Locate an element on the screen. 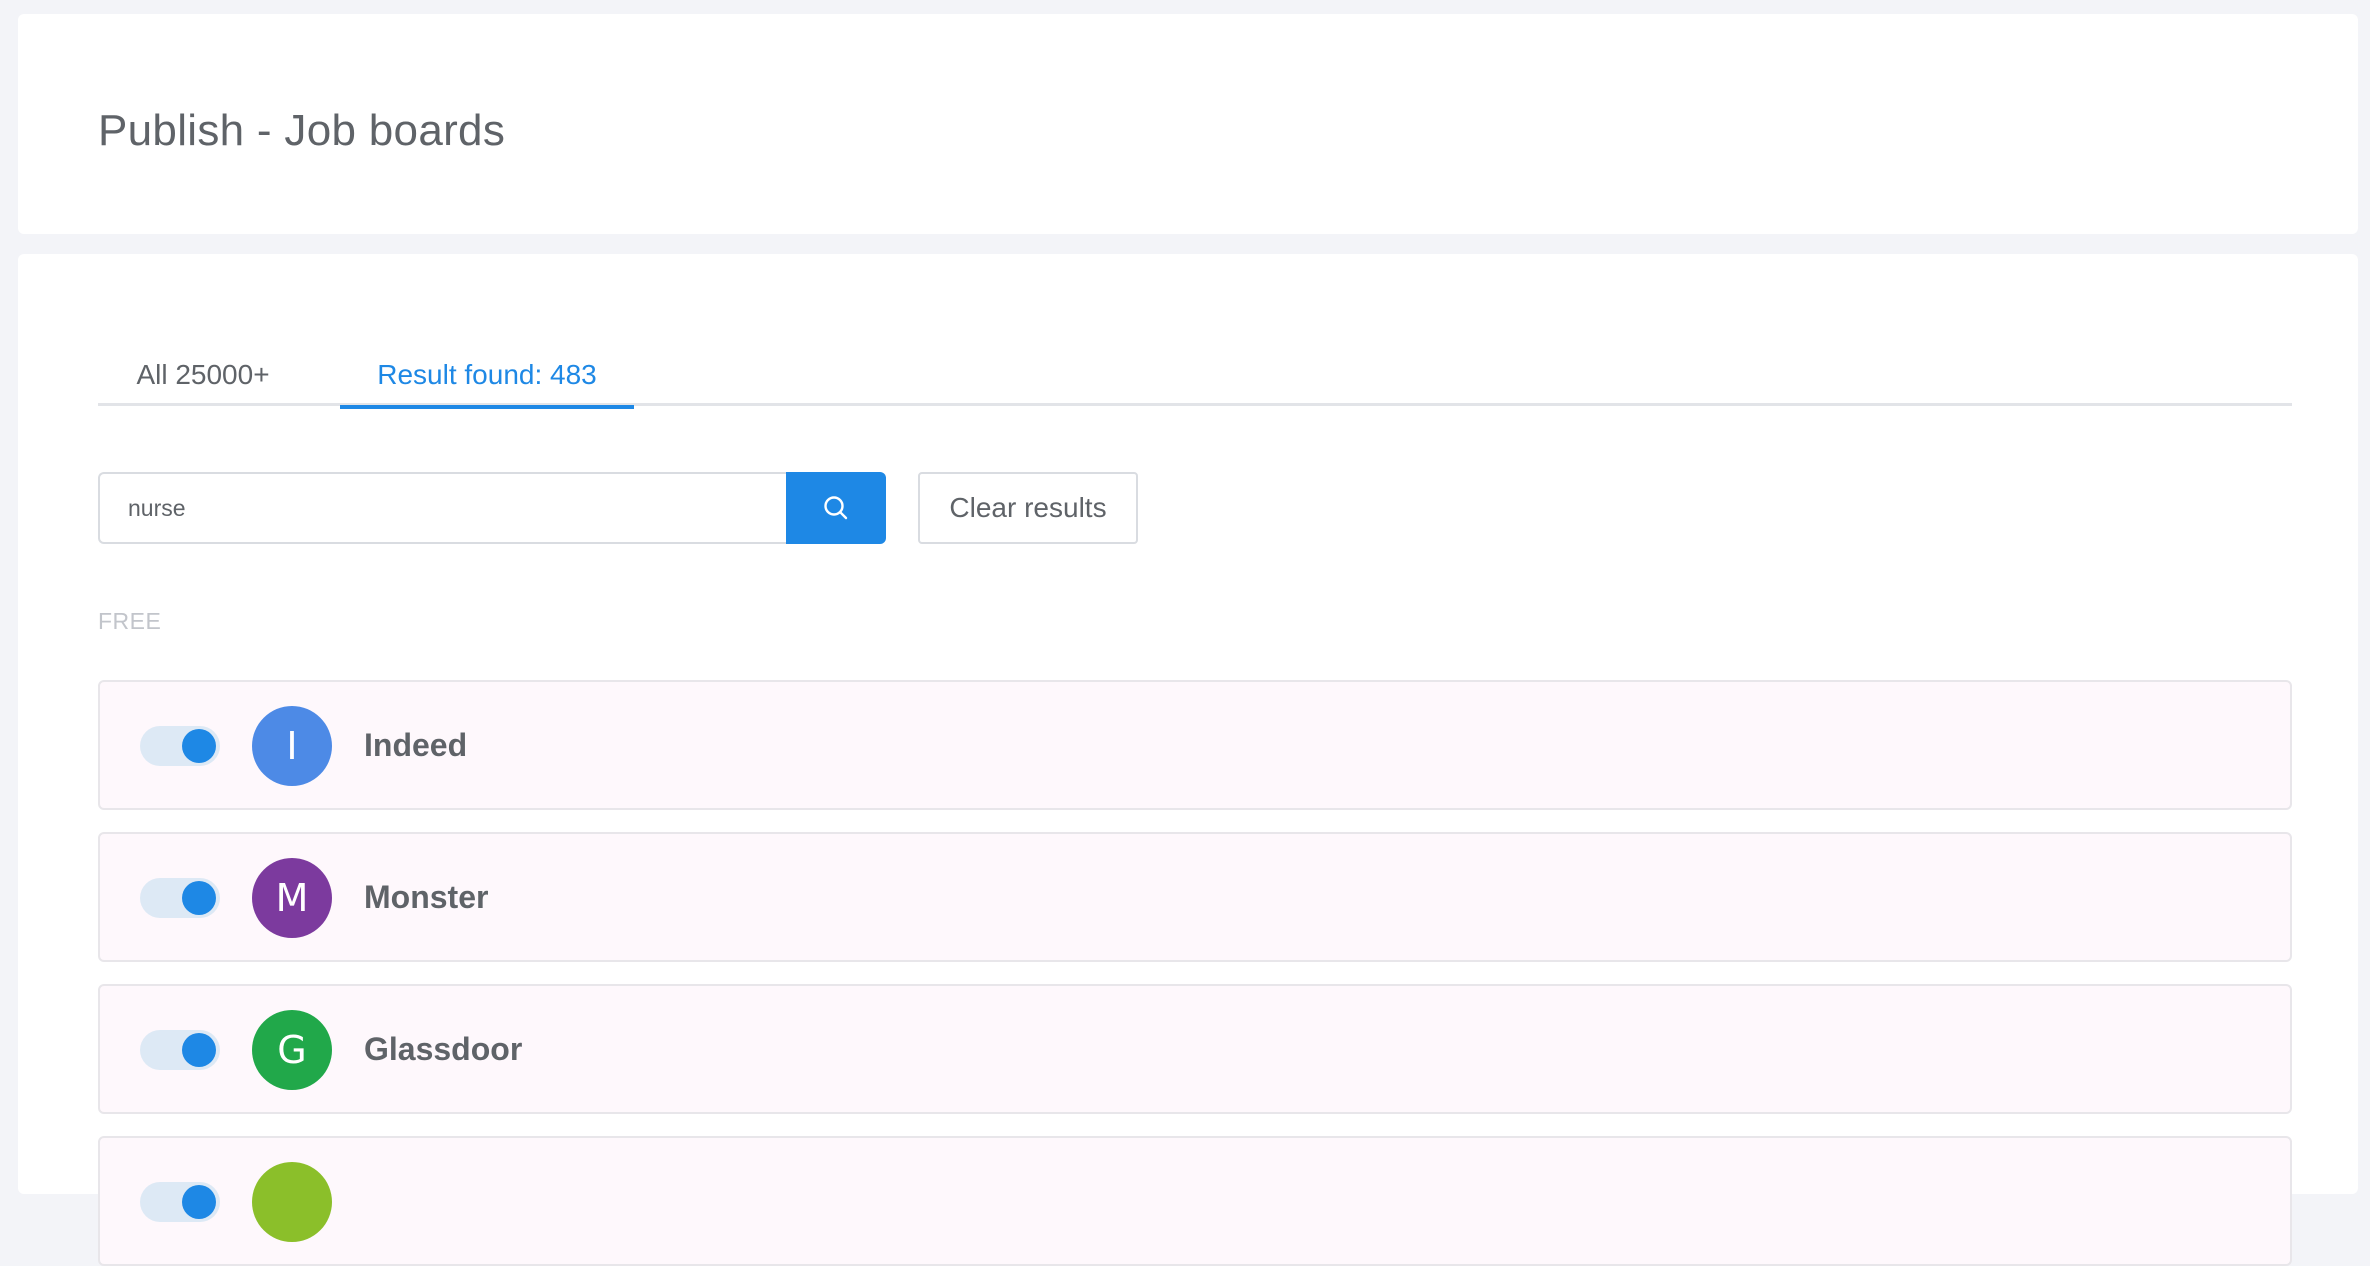  tab-results: Result found: 483 is located at coordinates (487, 376).